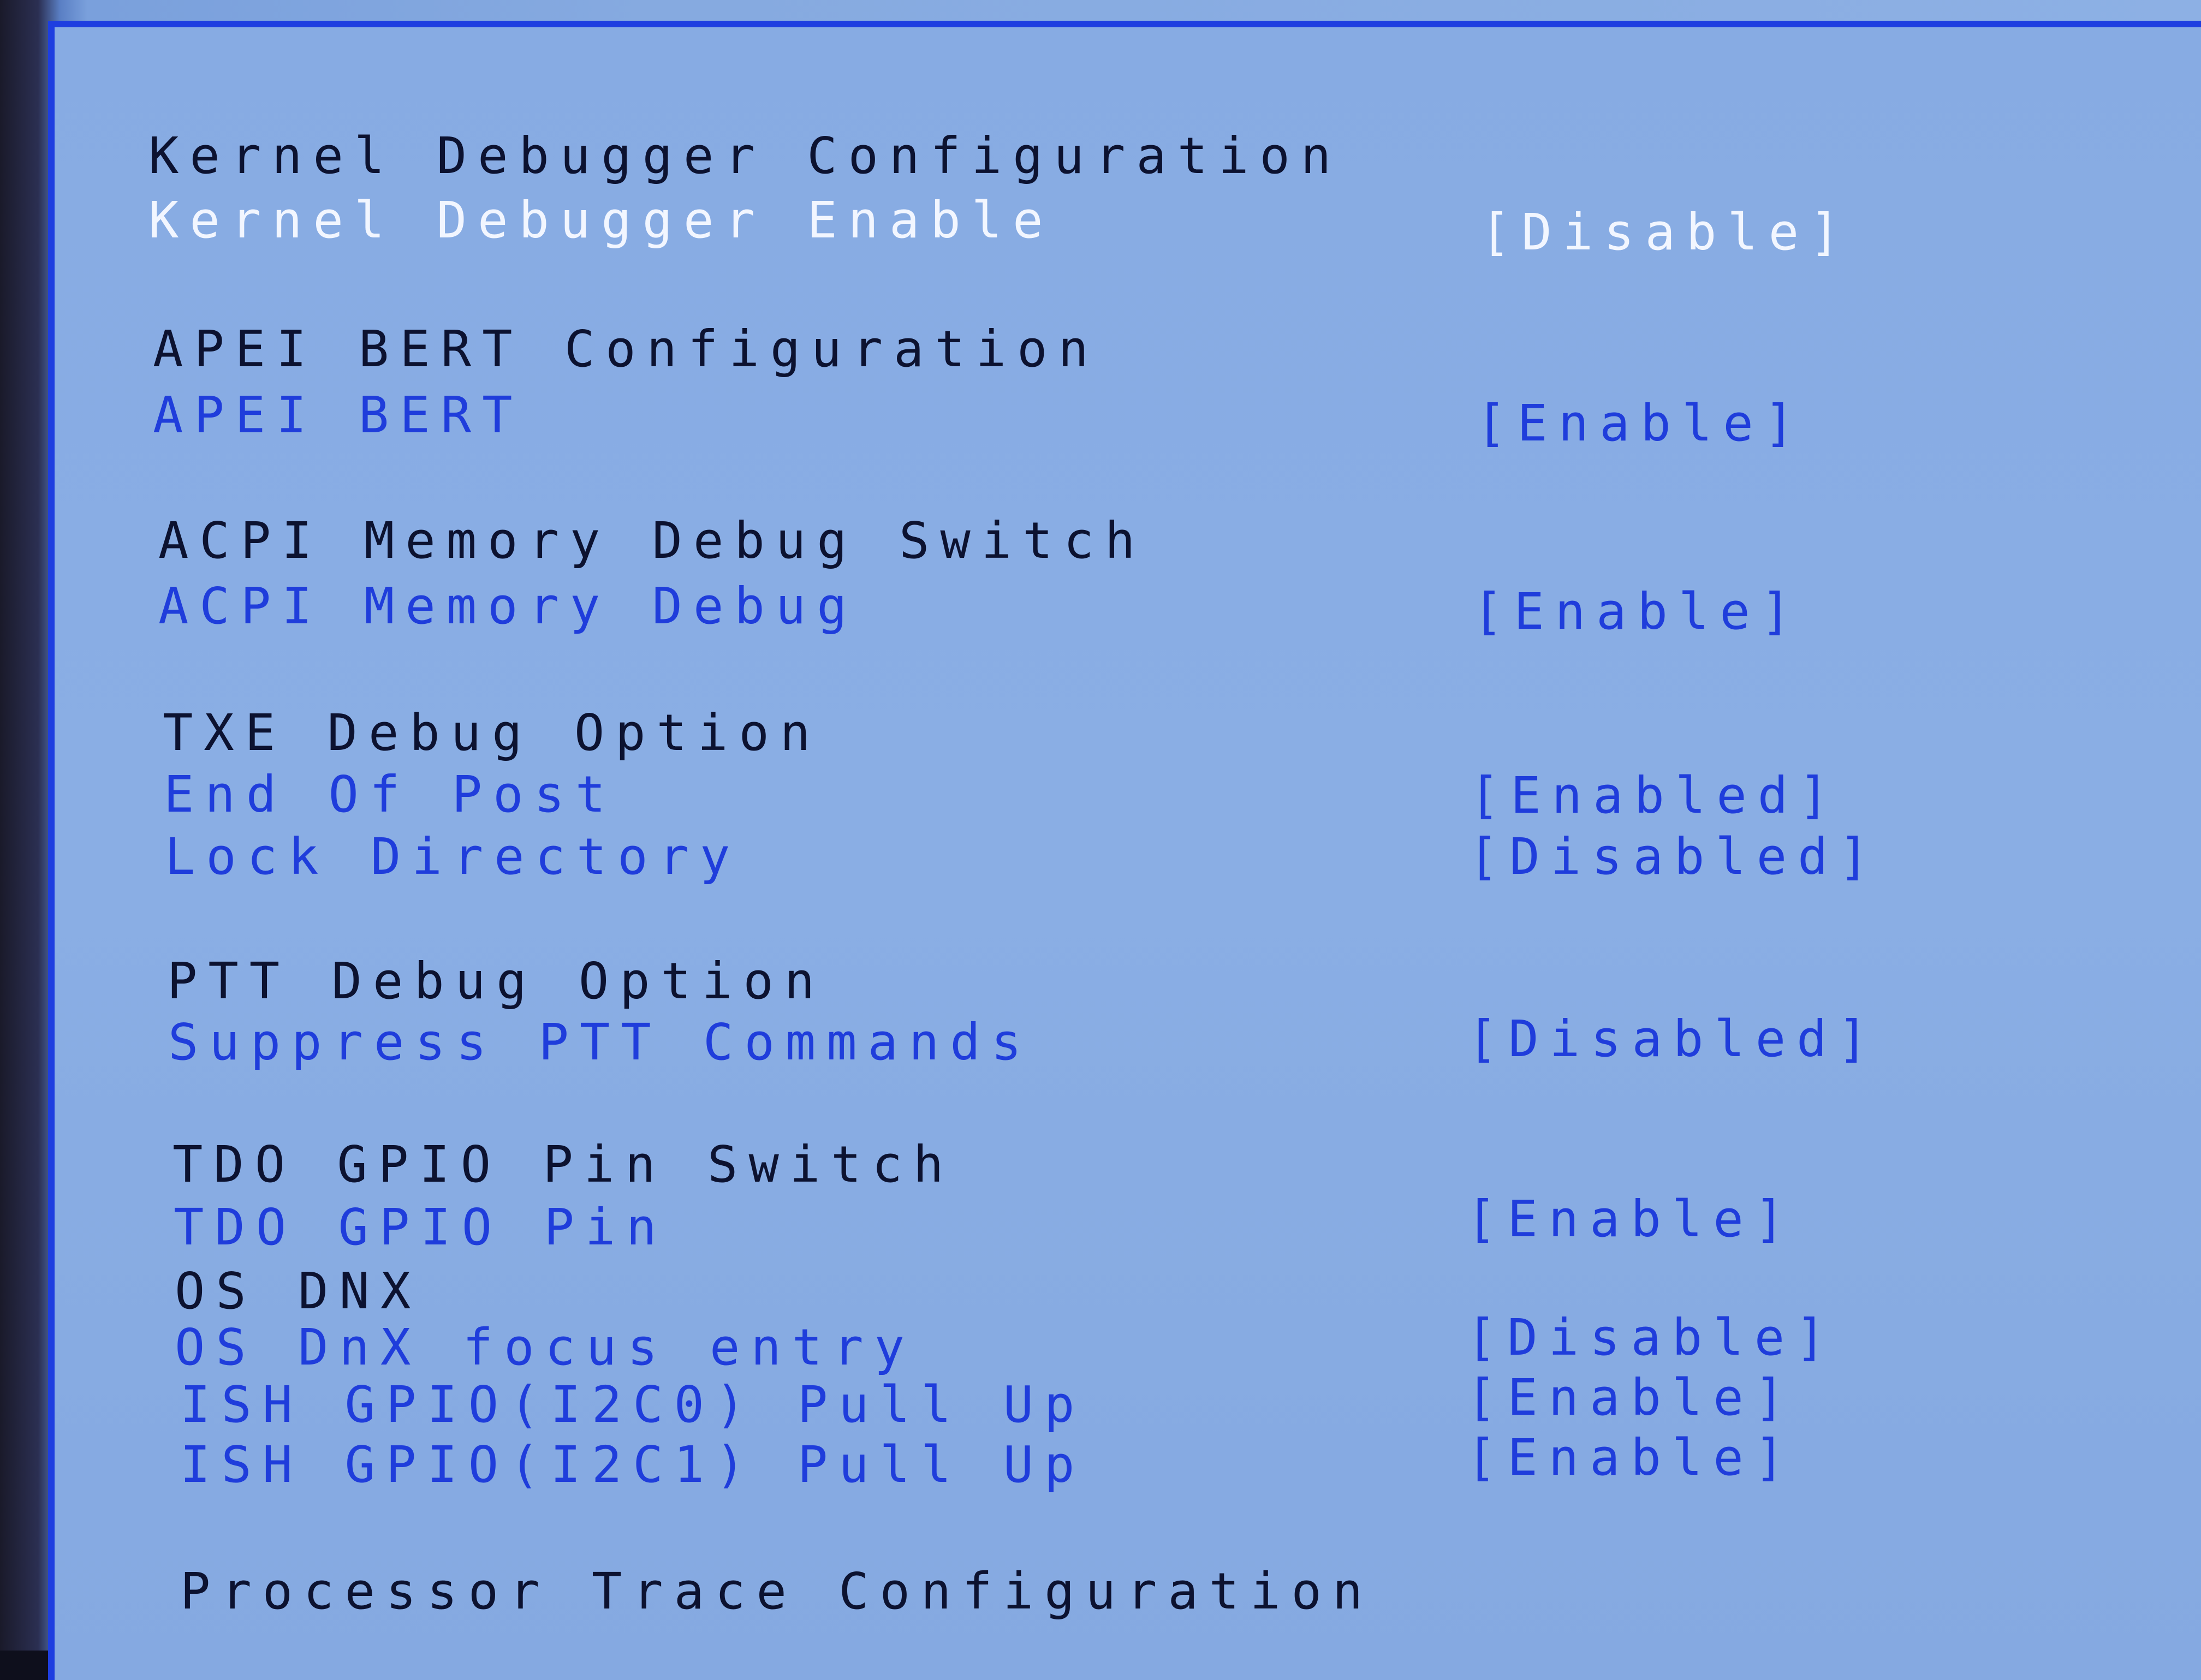 This screenshot has height=1680, width=2201. What do you see at coordinates (298, 1291) in the screenshot?
I see `section-heading-os-dnx: OS DNX` at bounding box center [298, 1291].